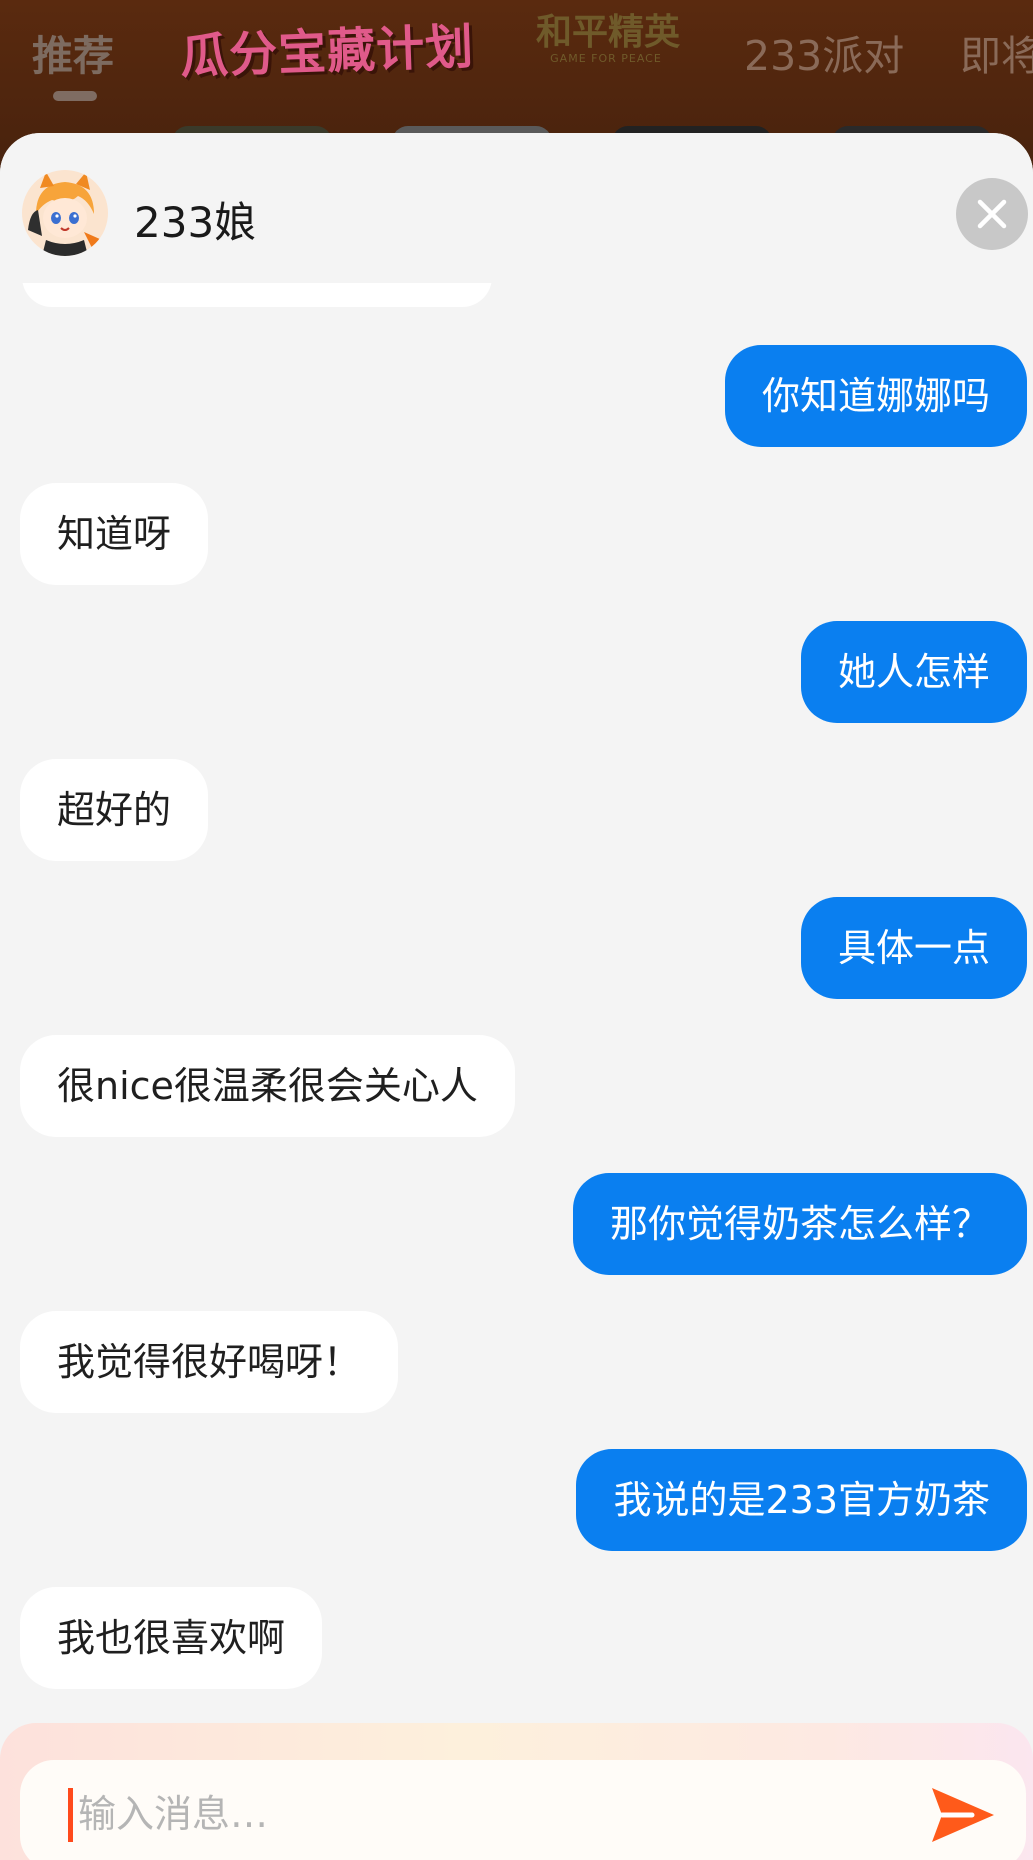 This screenshot has height=1860, width=1033. I want to click on bot-message-bubble: 知道呀, so click(114, 534).